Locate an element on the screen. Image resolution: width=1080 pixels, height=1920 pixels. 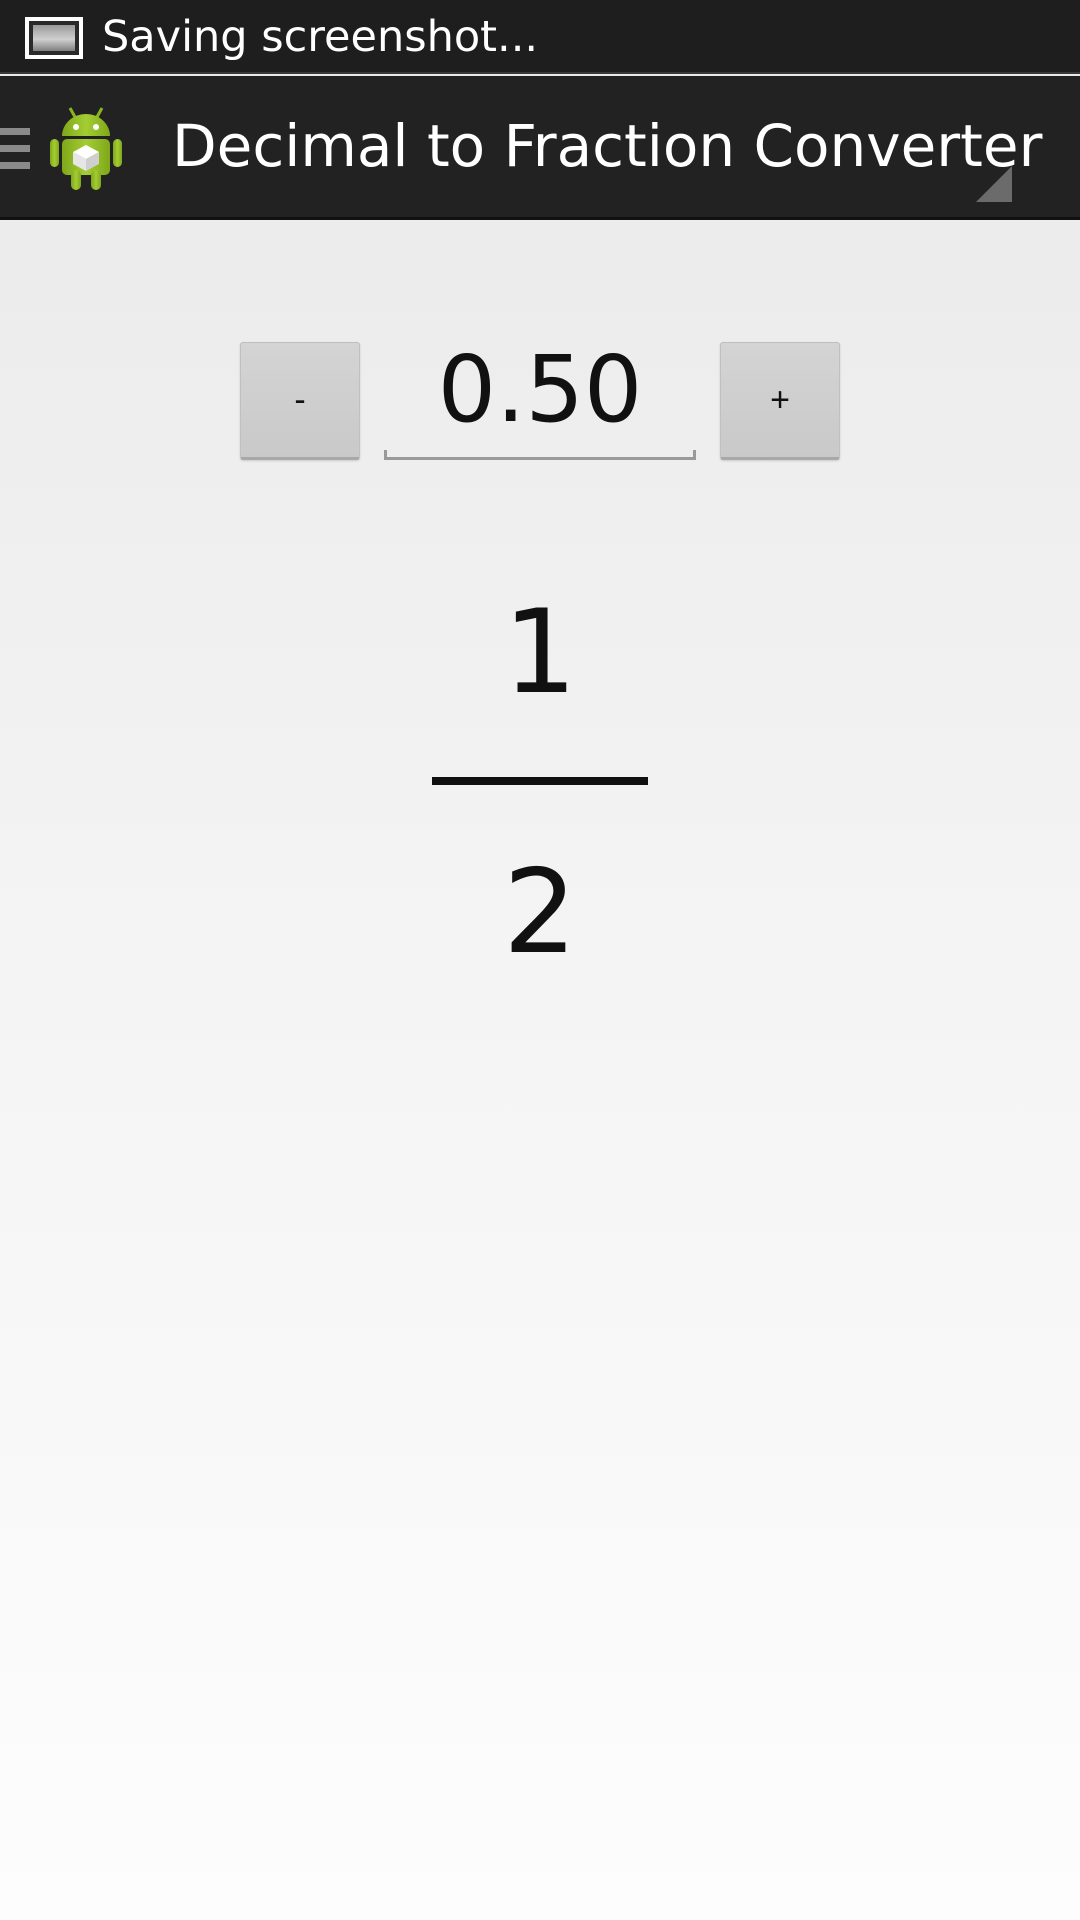
decrement-button: - is located at coordinates (300, 401).